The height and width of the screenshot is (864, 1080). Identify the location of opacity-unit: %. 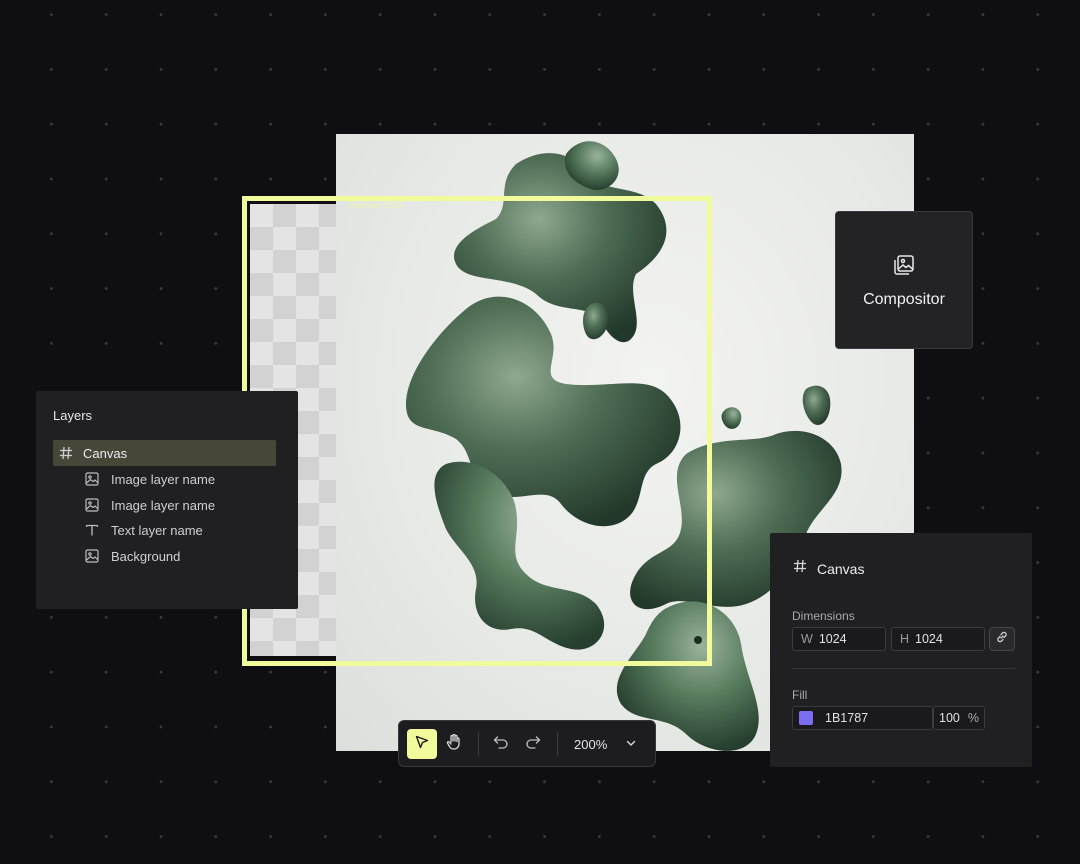
(973, 718).